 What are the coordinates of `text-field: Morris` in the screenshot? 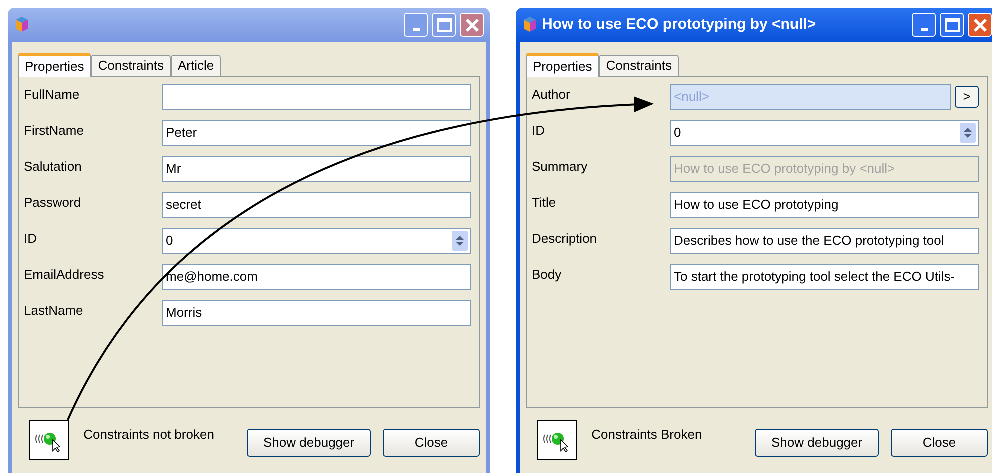 It's located at (316, 313).